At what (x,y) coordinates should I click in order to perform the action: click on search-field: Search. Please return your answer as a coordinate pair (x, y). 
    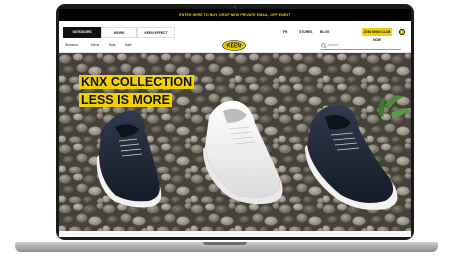
    Looking at the image, I should click on (361, 46).